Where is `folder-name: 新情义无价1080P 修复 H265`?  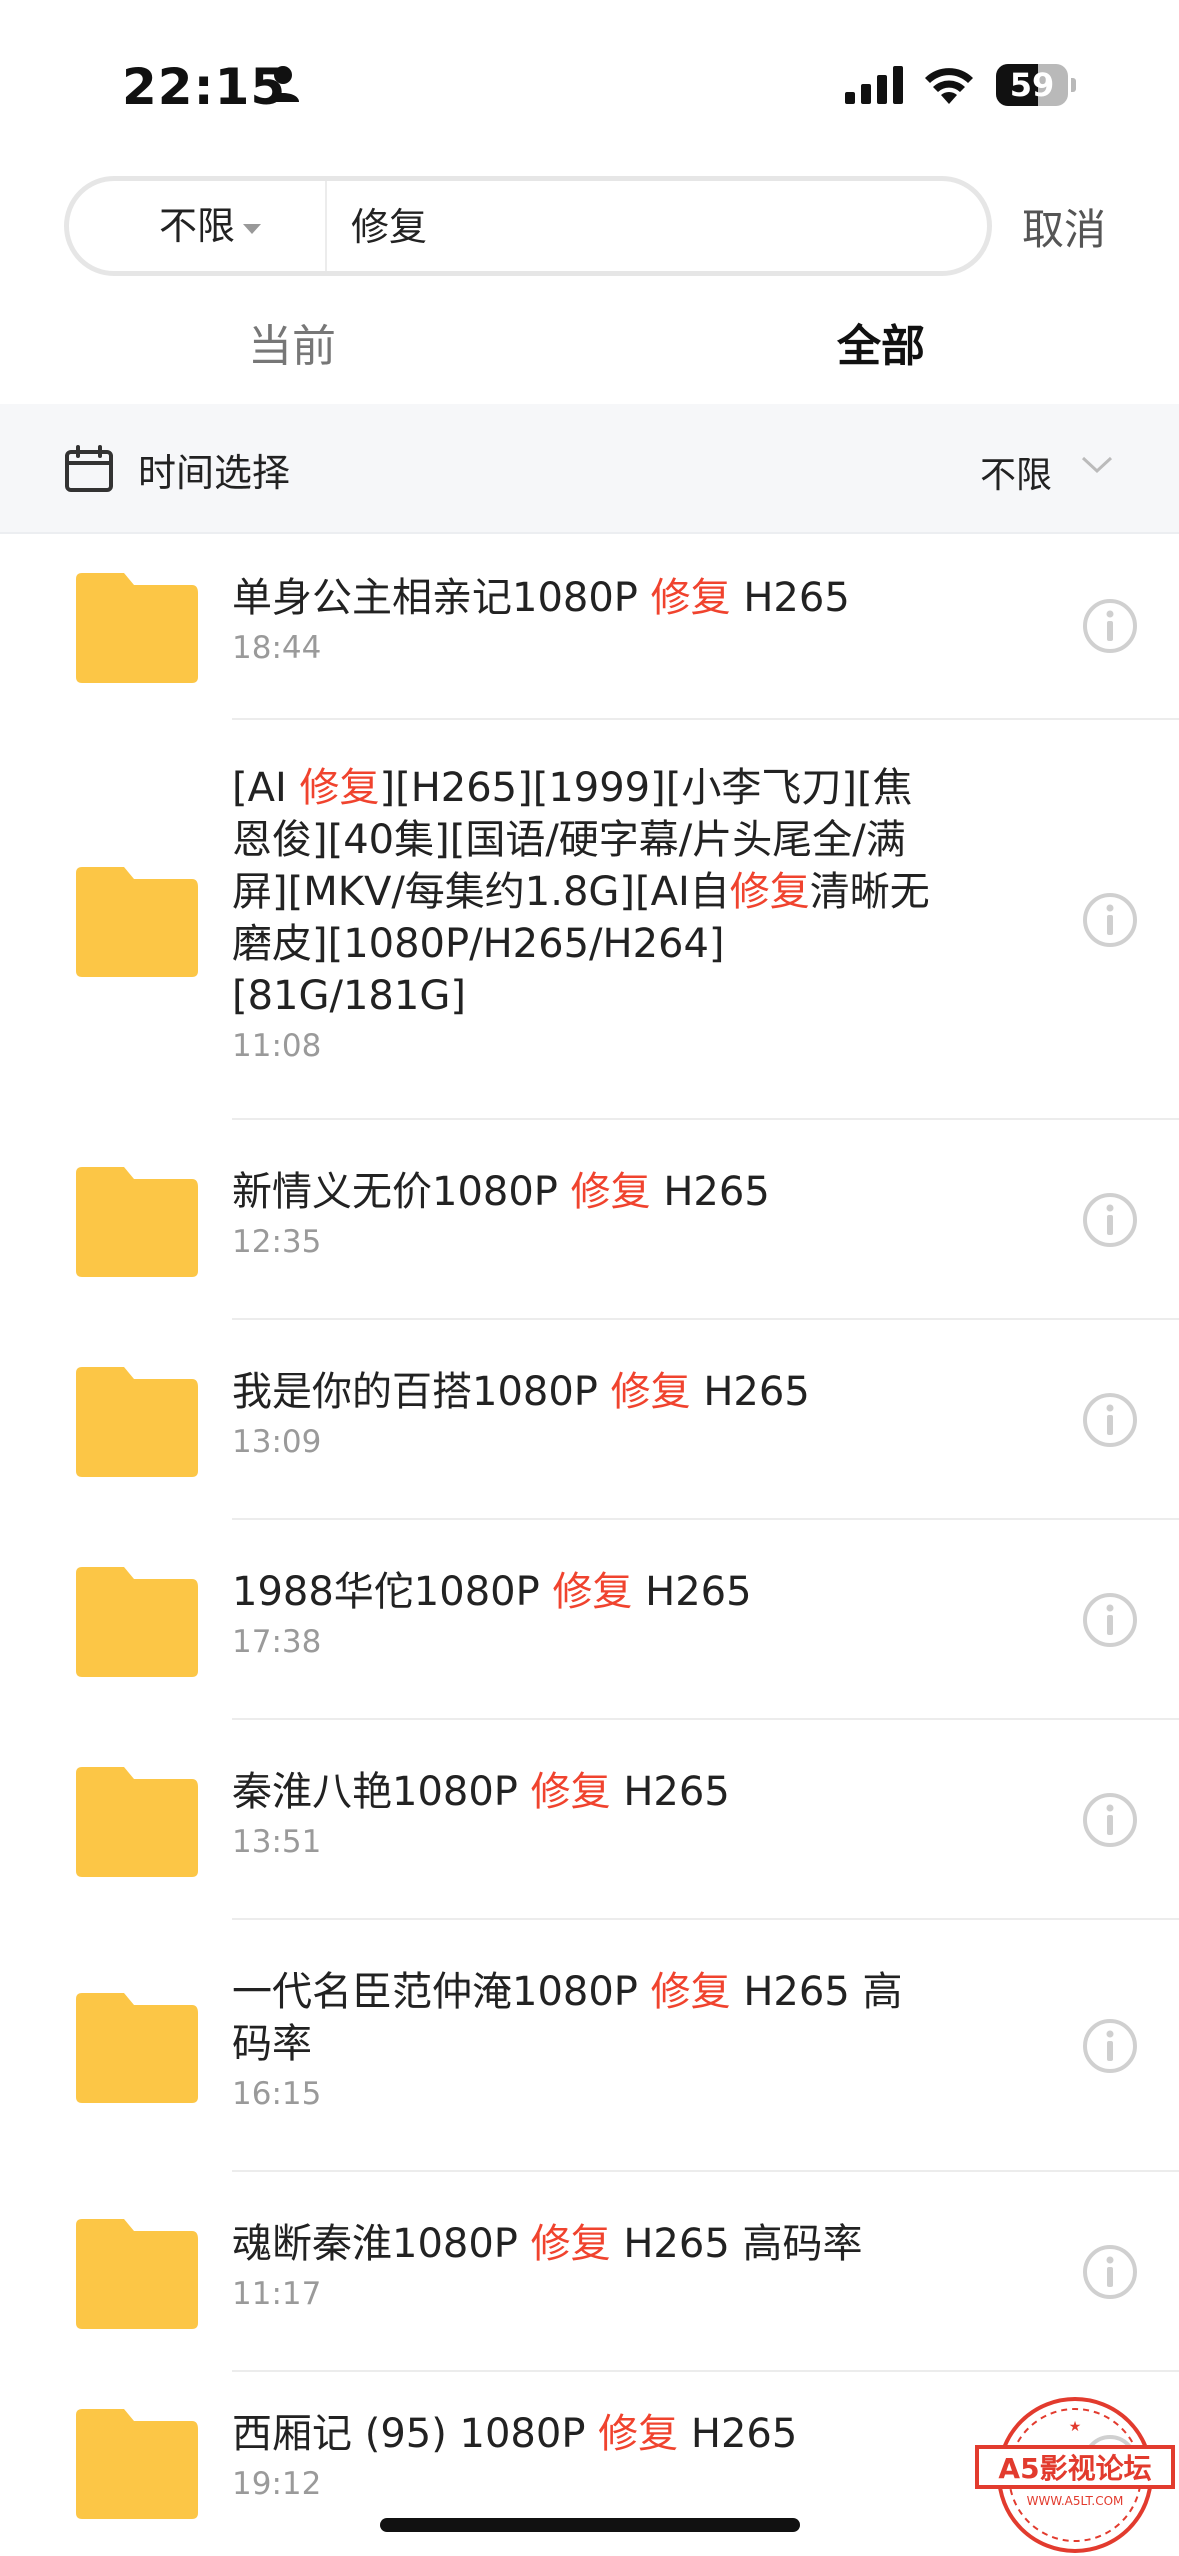
folder-name: 新情义无价1080P 修复 H265 is located at coordinates (582, 1192).